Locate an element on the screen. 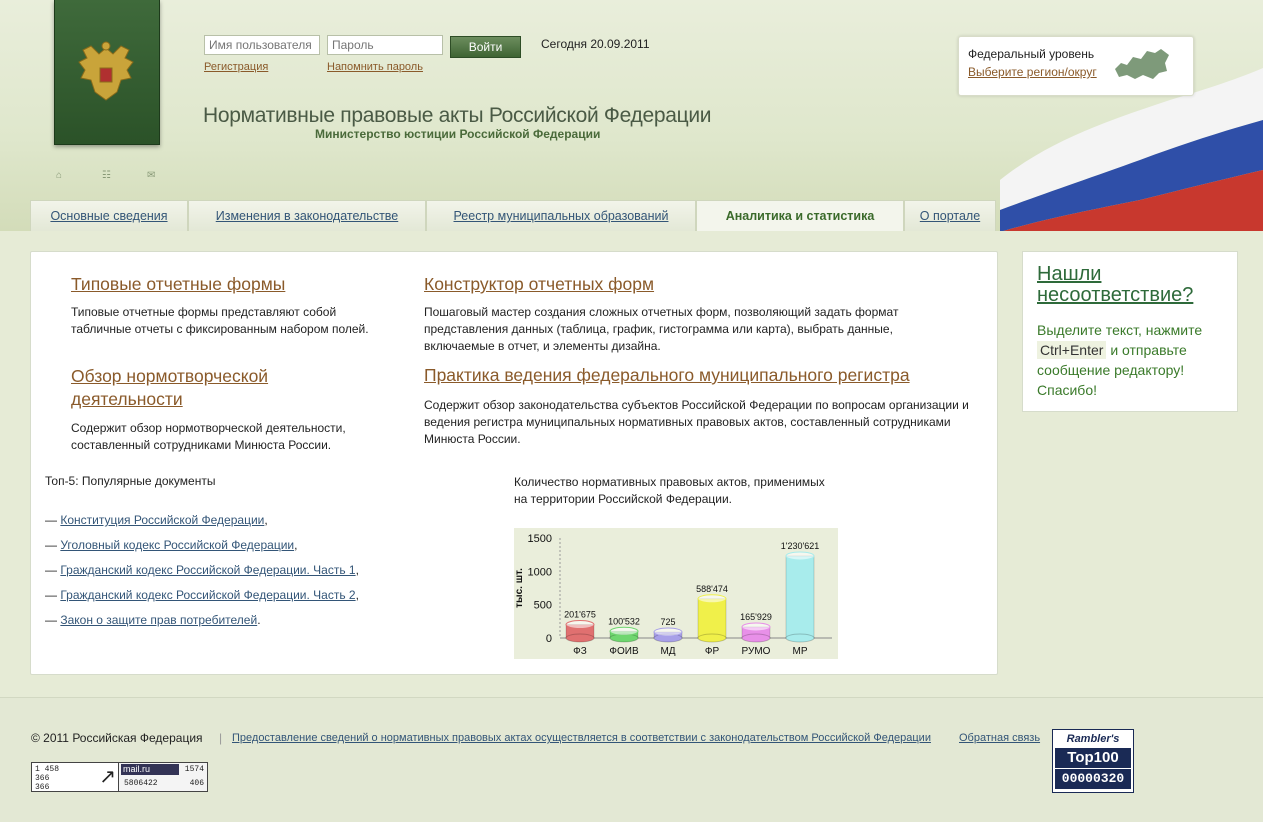 The image size is (1263, 822). register-link: Регистрация is located at coordinates (236, 67).